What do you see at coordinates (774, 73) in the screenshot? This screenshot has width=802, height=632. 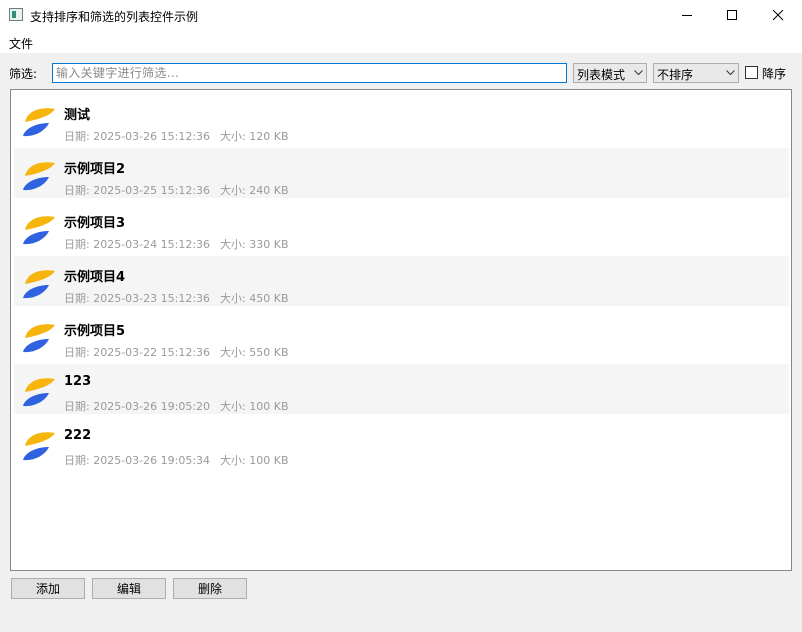 I see `descending-label: 降序` at bounding box center [774, 73].